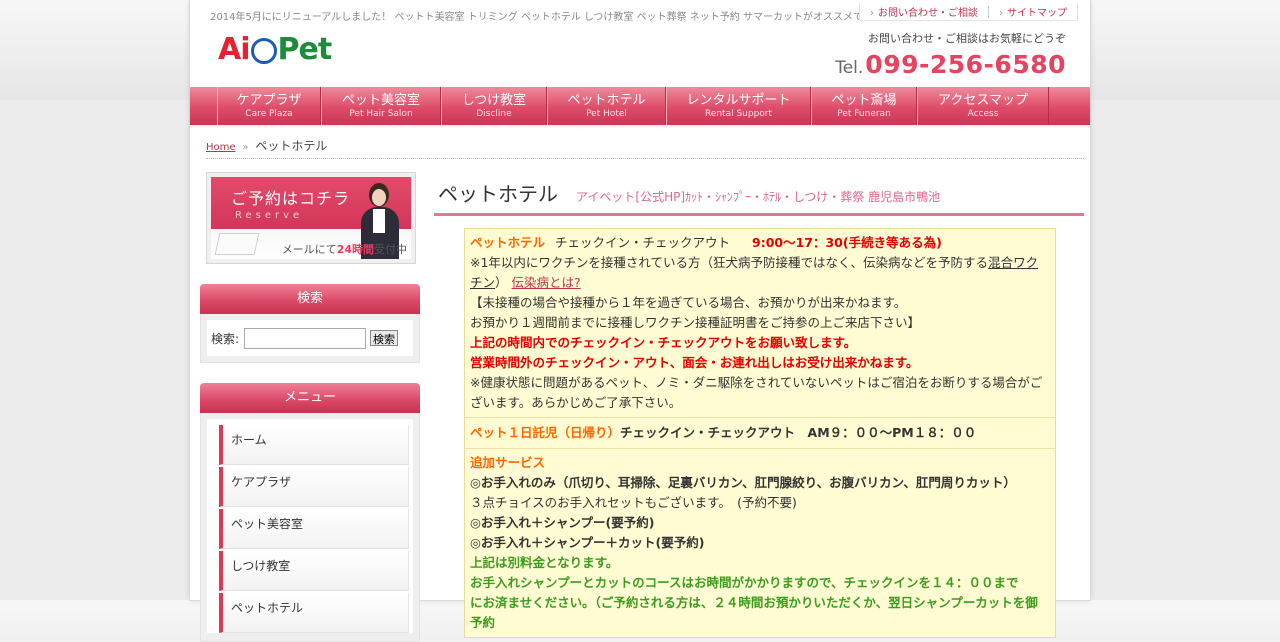 Image resolution: width=1280 pixels, height=642 pixels. I want to click on nav-pet-hotel: ペットホテル Pet Hotel, so click(606, 106).